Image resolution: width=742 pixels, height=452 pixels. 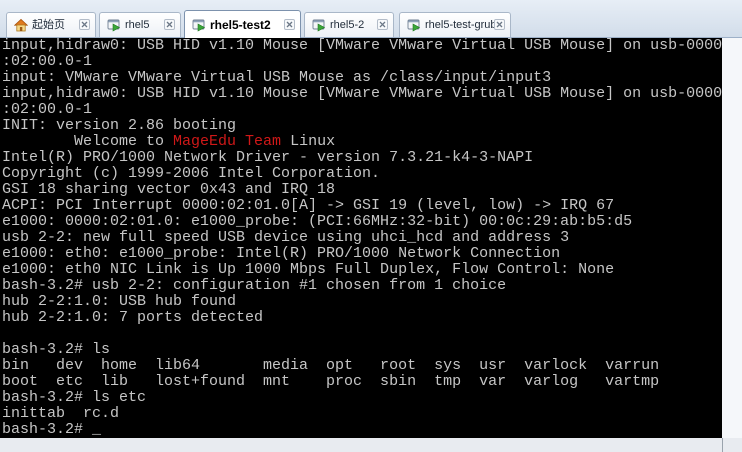 I want to click on tab-label: rhel5, so click(x=137, y=25).